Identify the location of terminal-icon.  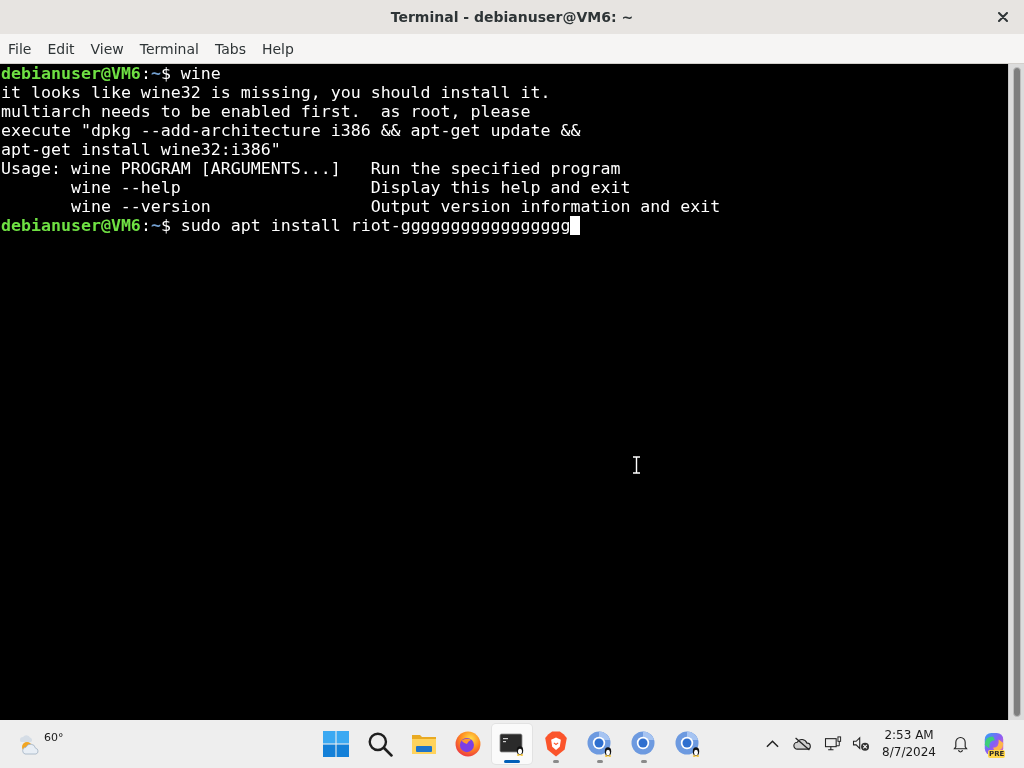
(512, 744).